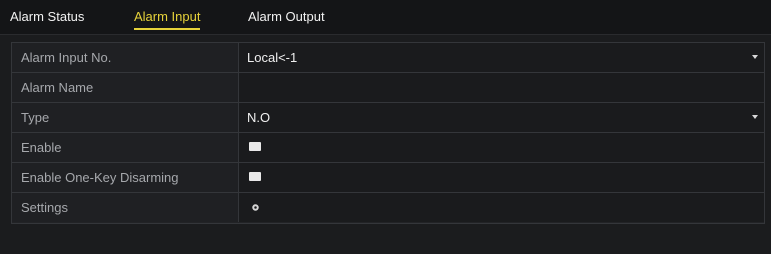  I want to click on settings-label-cell: Settings, so click(125, 207).